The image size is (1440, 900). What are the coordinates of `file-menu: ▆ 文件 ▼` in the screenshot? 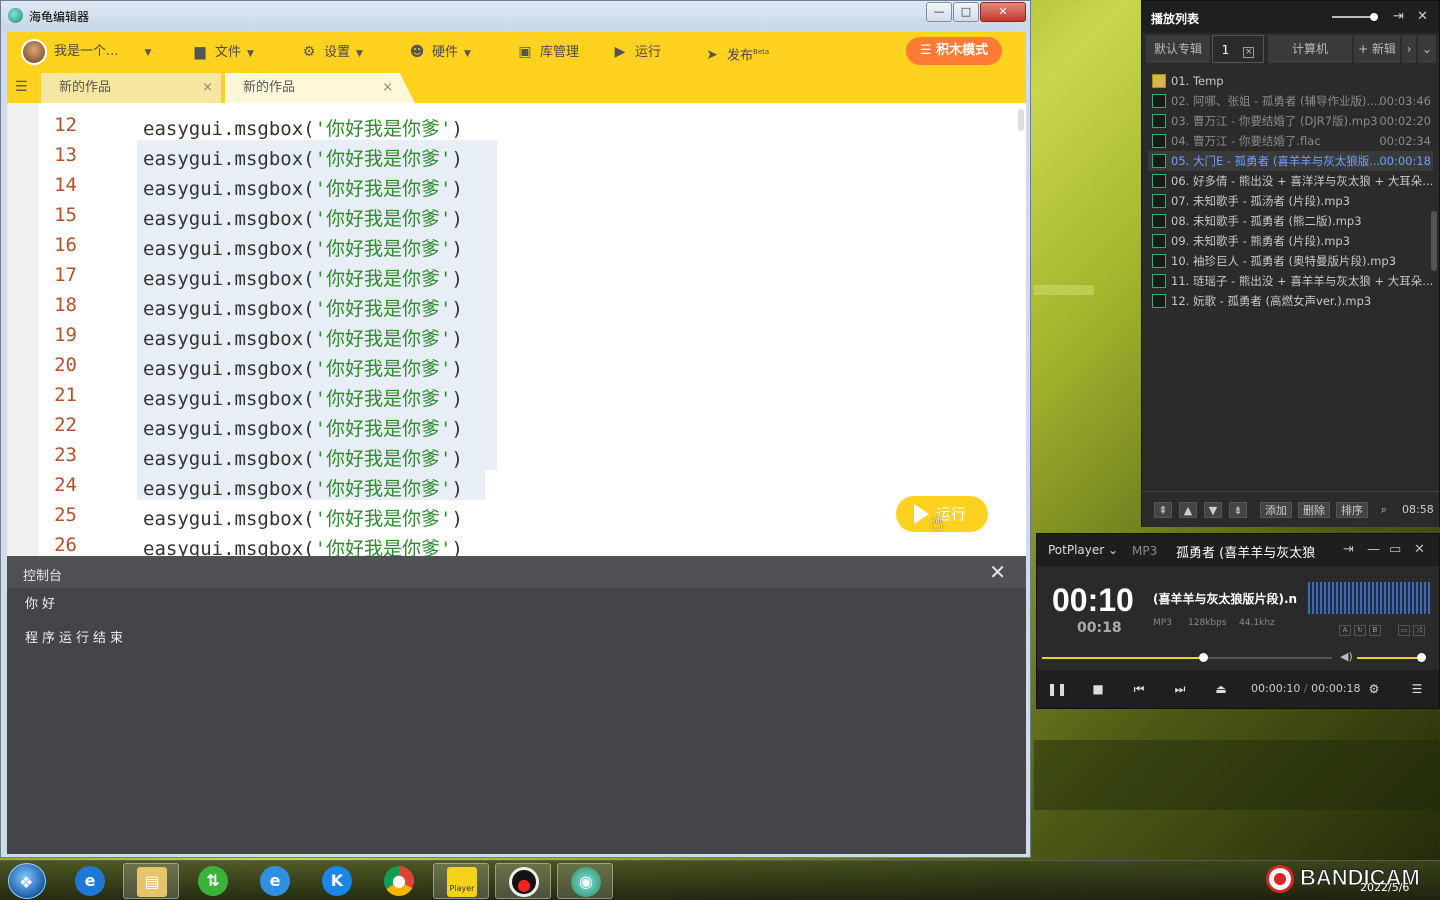 It's located at (222, 52).